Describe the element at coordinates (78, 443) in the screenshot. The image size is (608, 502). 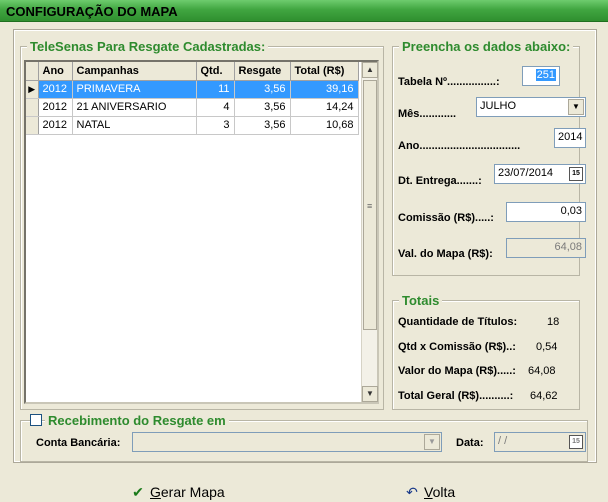
I see `conta-bancaria-label: Conta Bancária:` at that location.